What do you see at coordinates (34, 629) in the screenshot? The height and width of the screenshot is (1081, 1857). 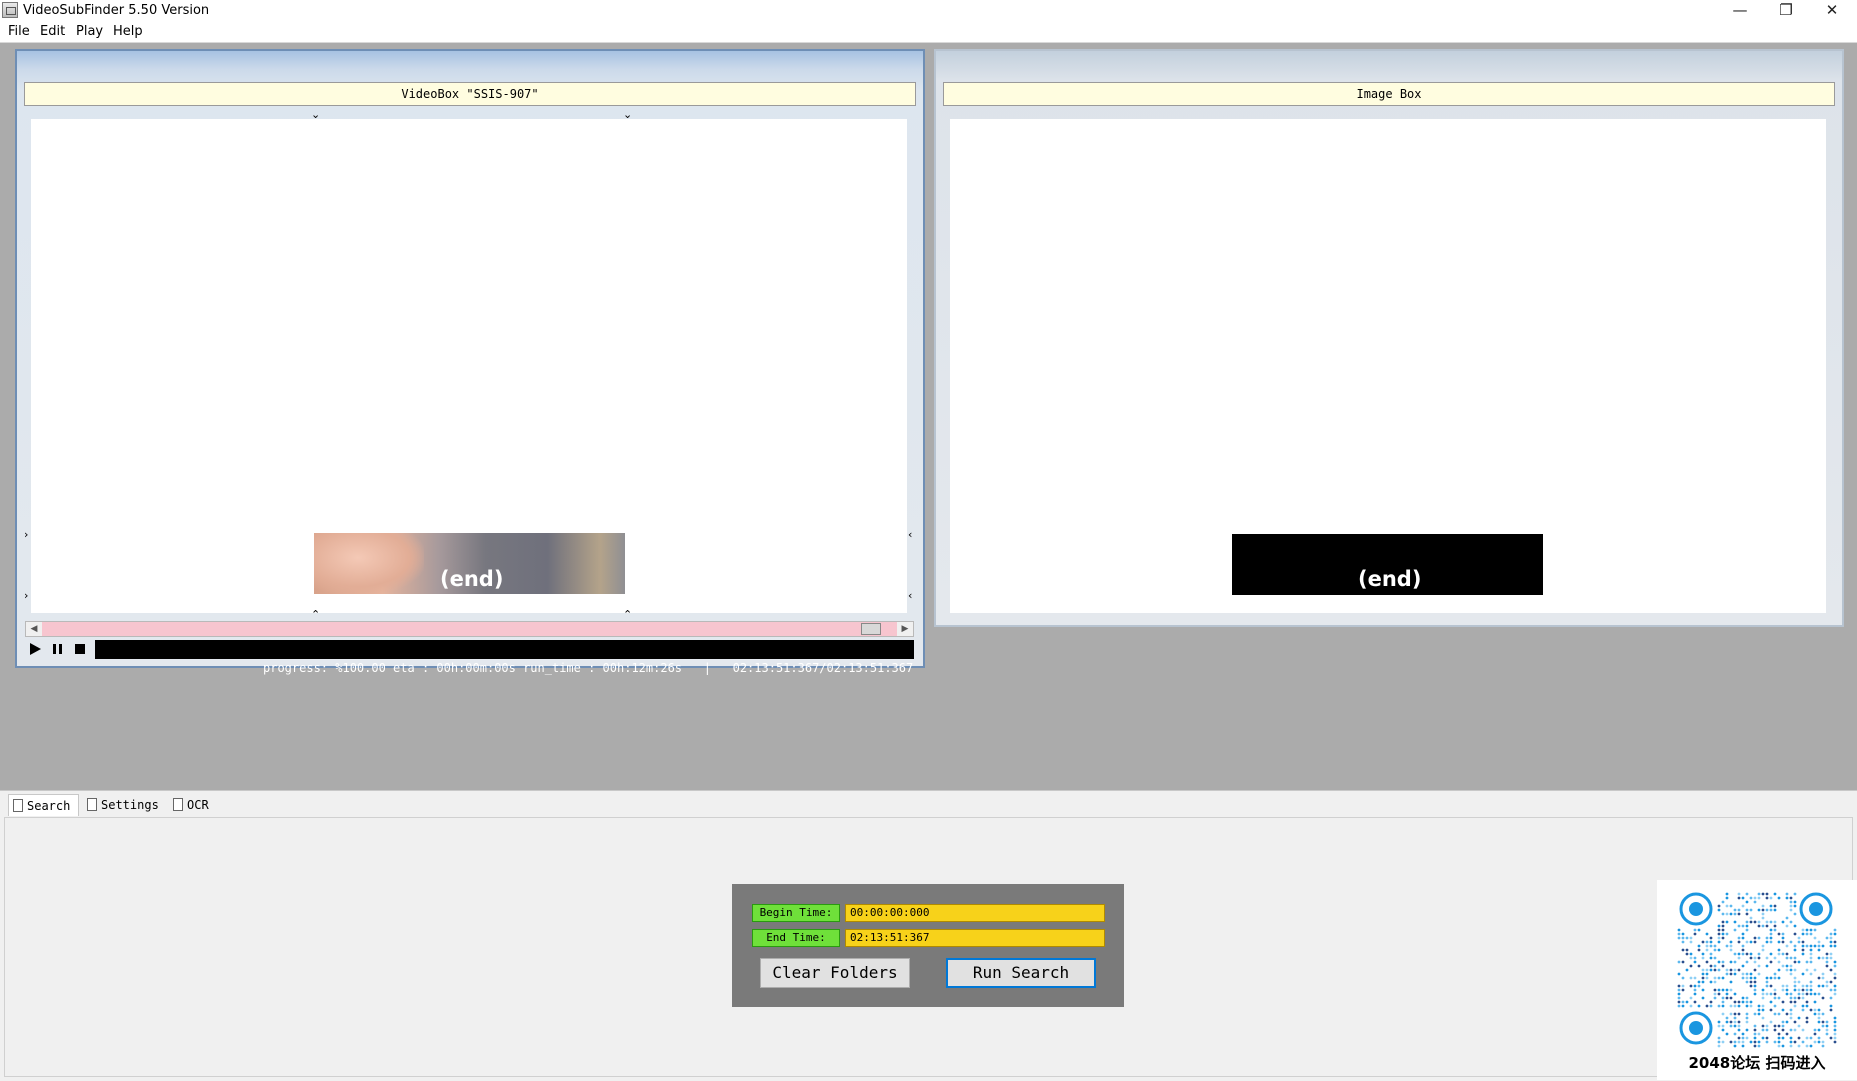 I see `scroll-left-arrow-icon: ◀` at bounding box center [34, 629].